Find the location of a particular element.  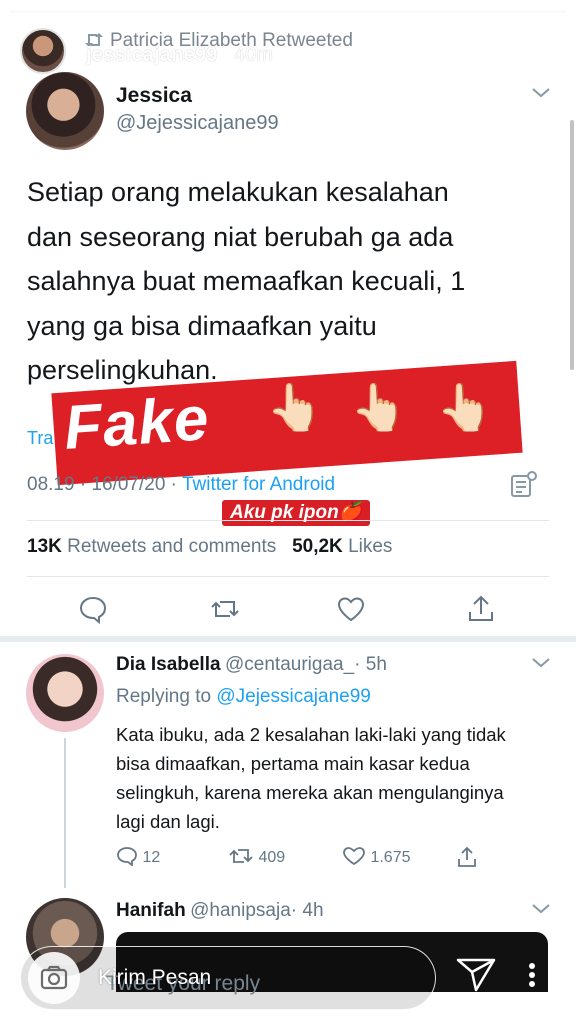

reply-comment-action: 12 is located at coordinates (138, 856).